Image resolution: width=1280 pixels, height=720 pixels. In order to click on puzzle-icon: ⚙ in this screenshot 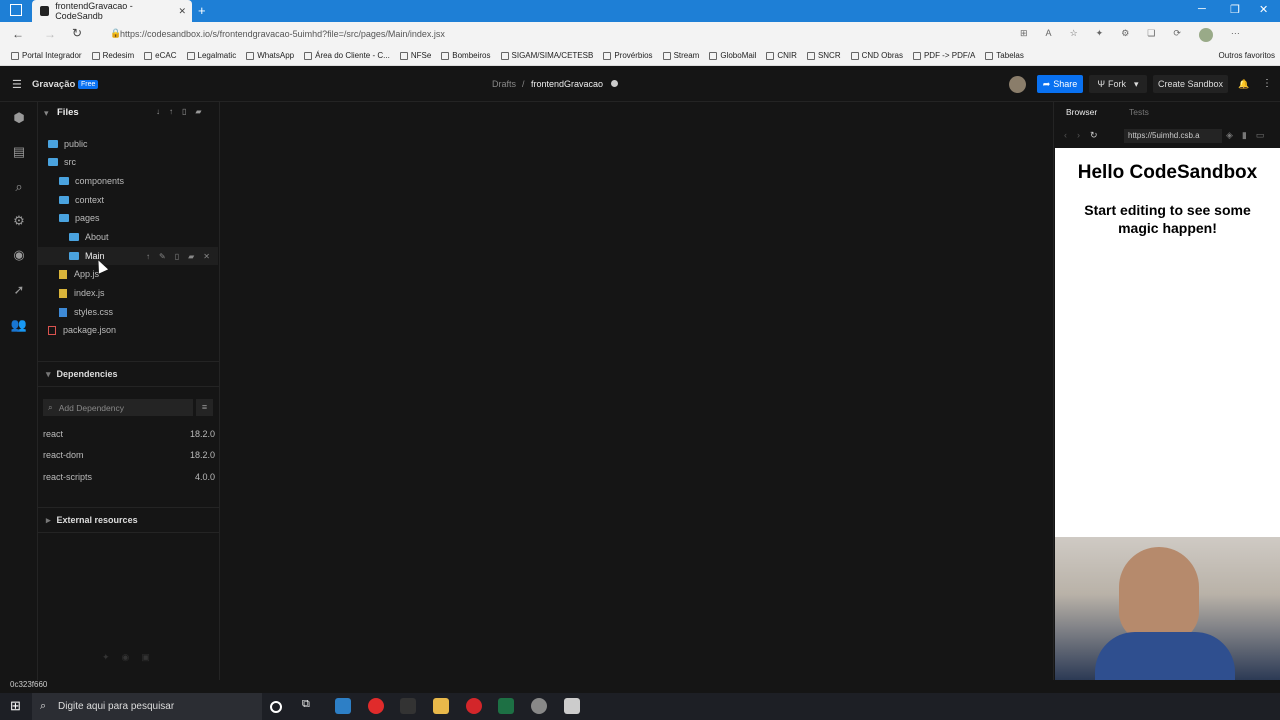, I will do `click(1125, 34)`.